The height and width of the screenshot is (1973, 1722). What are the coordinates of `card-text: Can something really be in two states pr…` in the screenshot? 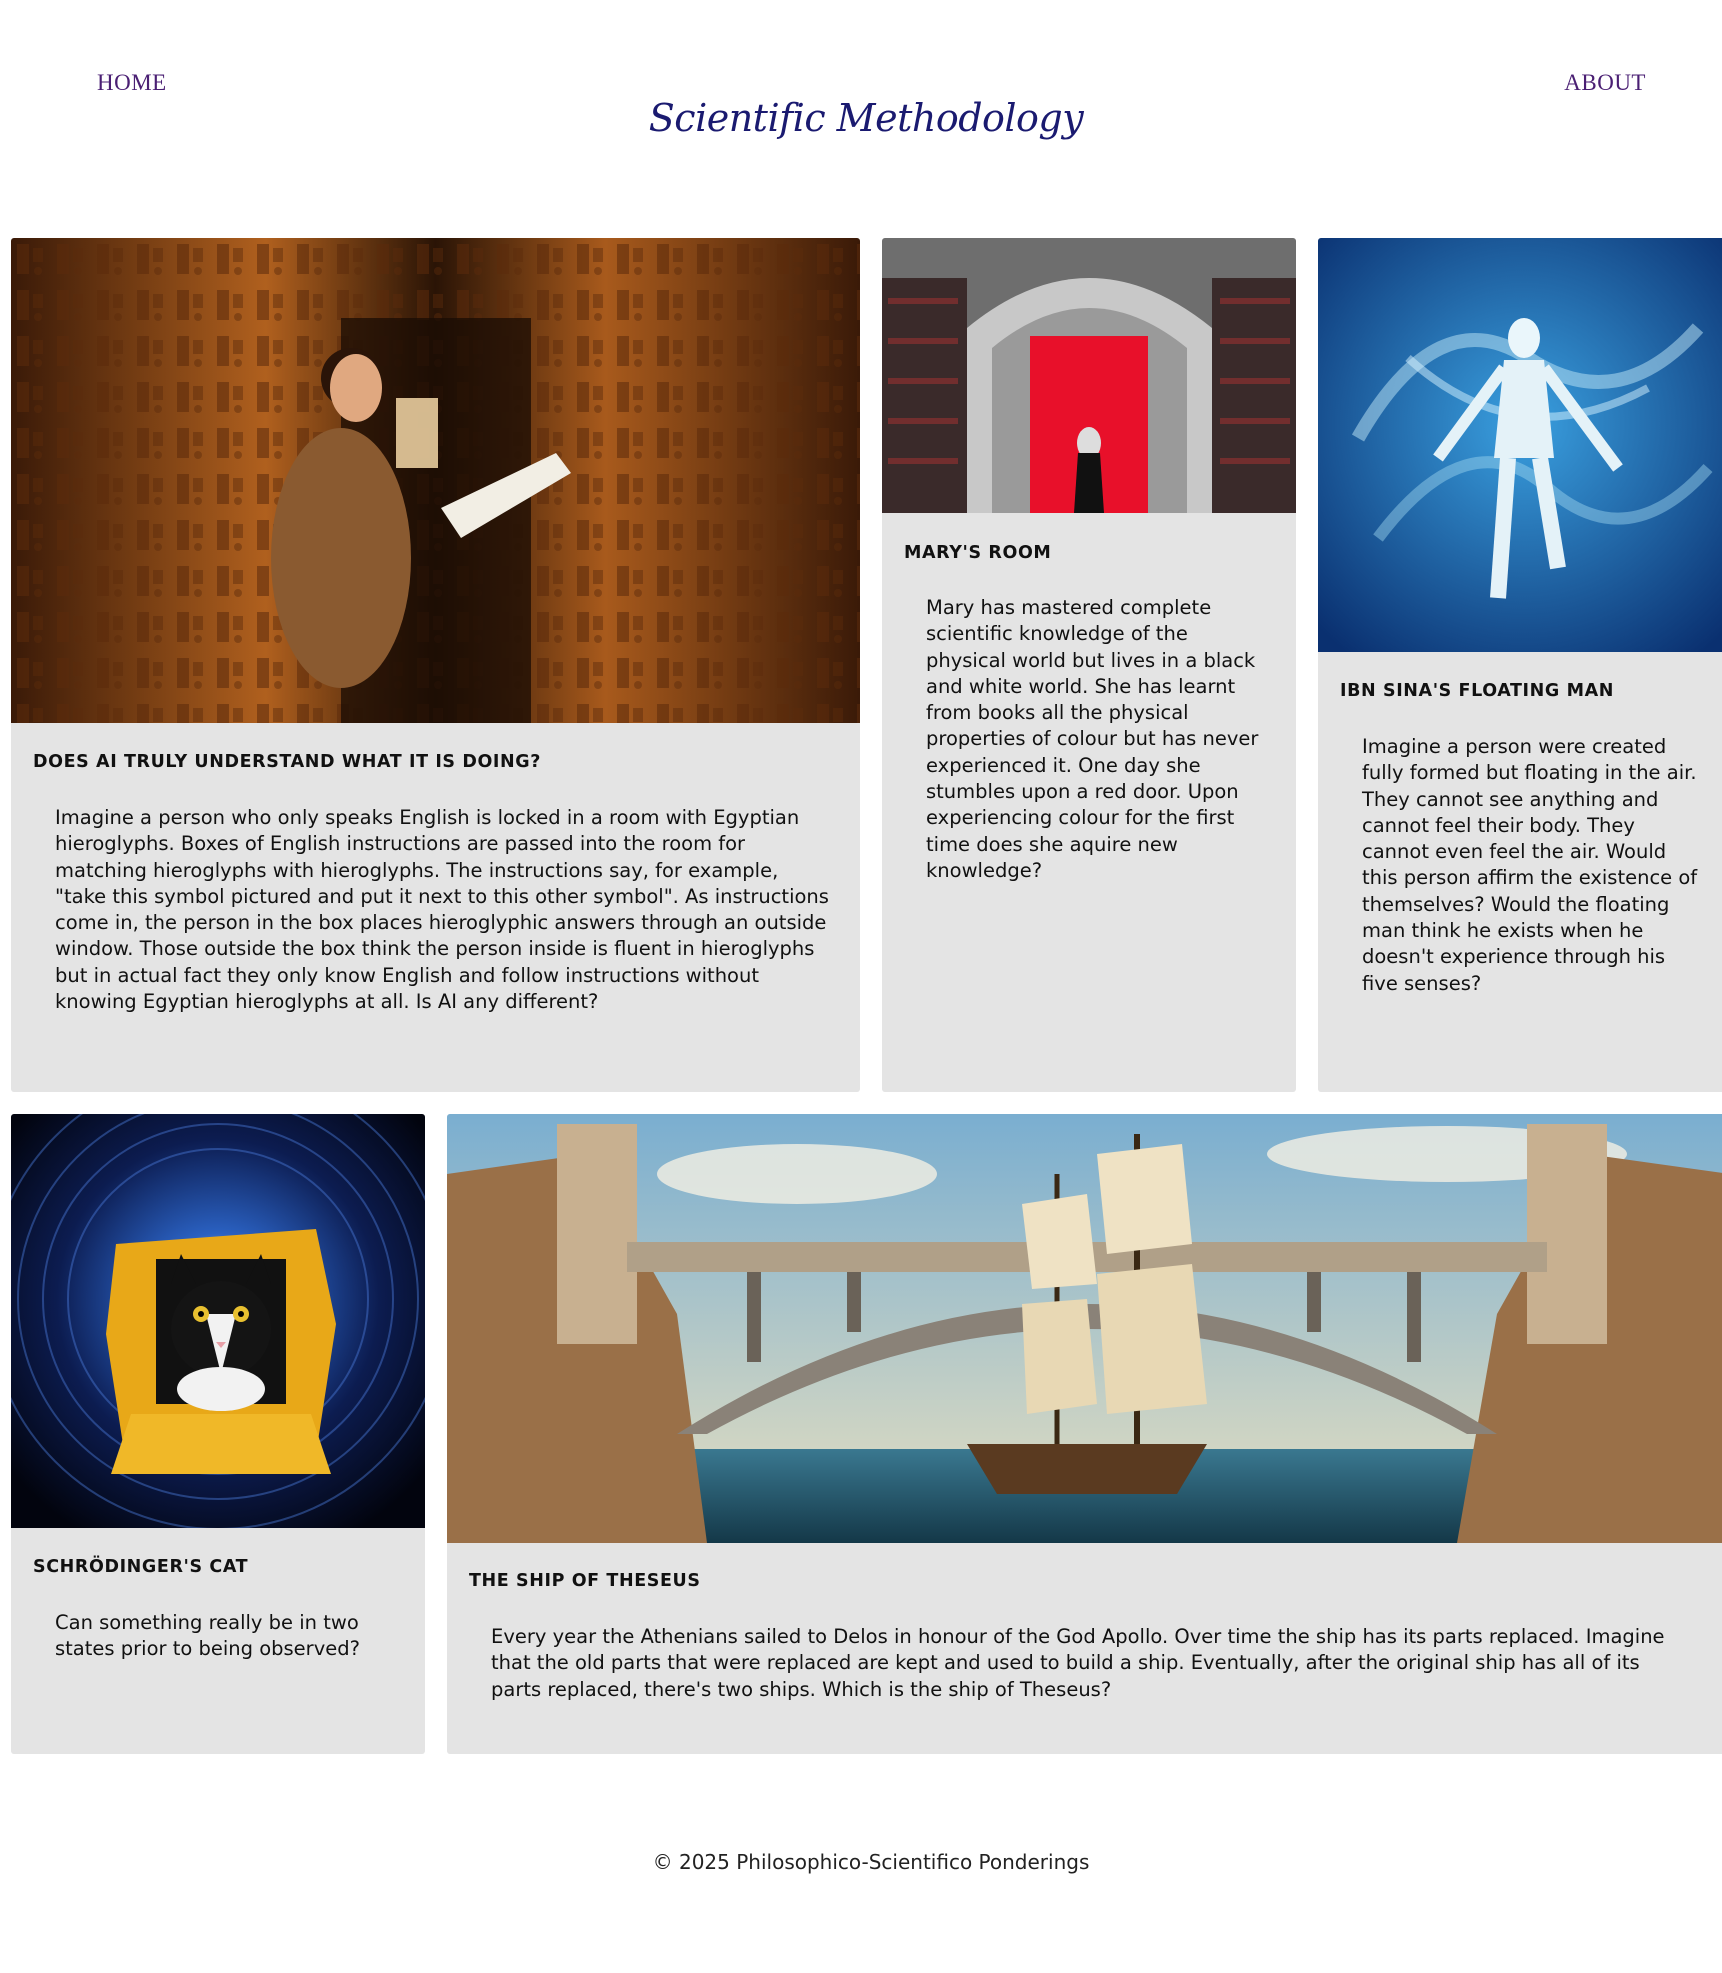 It's located at (207, 1636).